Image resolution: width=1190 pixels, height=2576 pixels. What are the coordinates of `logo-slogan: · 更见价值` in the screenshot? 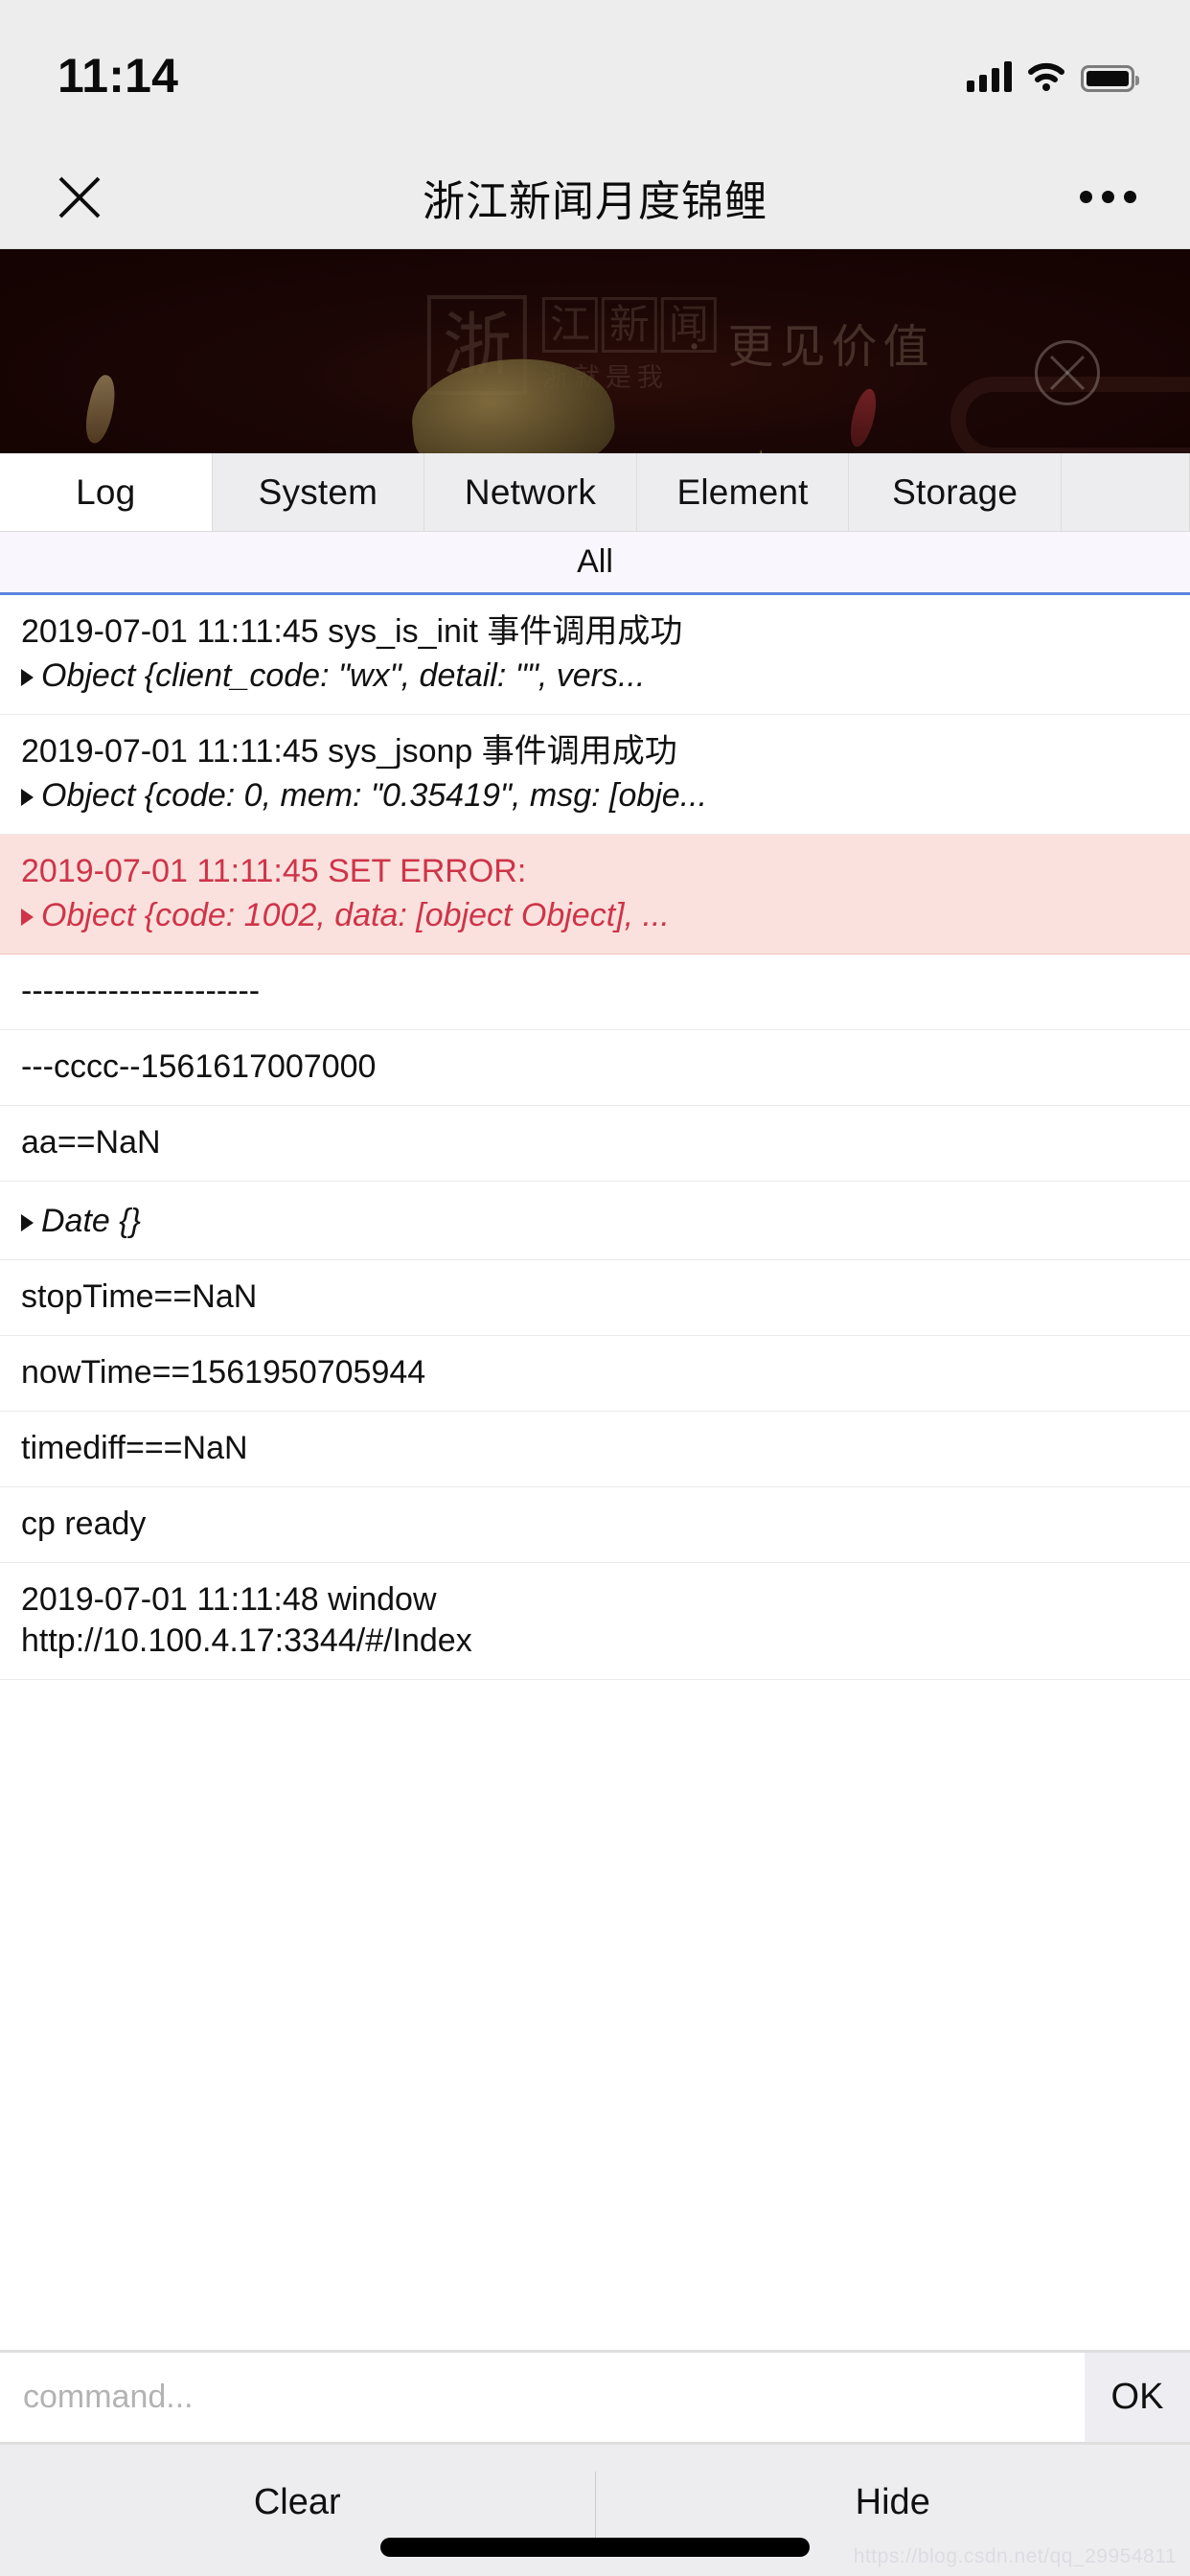 It's located at (811, 347).